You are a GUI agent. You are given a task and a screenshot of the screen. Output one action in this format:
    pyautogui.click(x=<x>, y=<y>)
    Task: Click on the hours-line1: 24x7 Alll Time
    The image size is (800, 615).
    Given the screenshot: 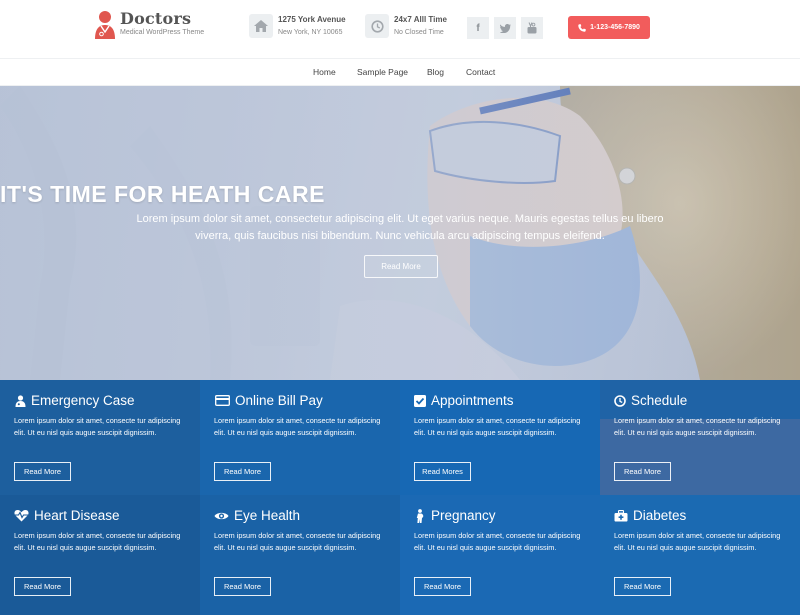 What is the action you would take?
    pyautogui.click(x=420, y=19)
    